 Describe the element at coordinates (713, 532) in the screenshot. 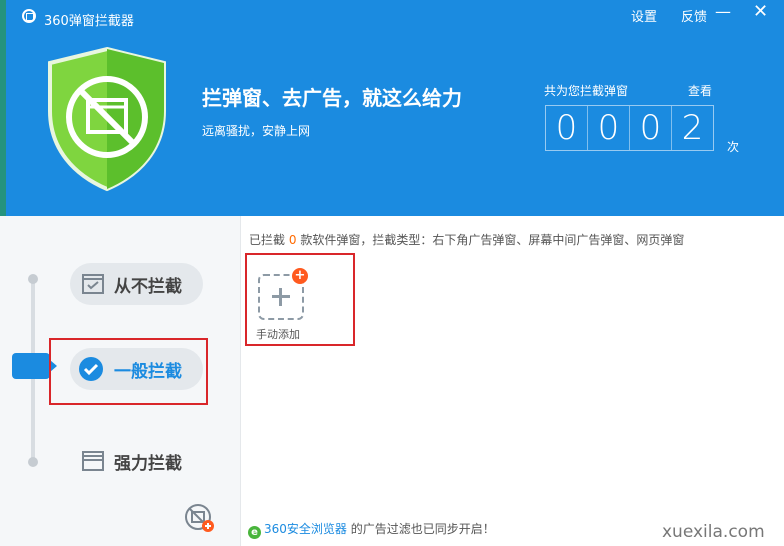

I see `watermark: xuexila.com` at that location.